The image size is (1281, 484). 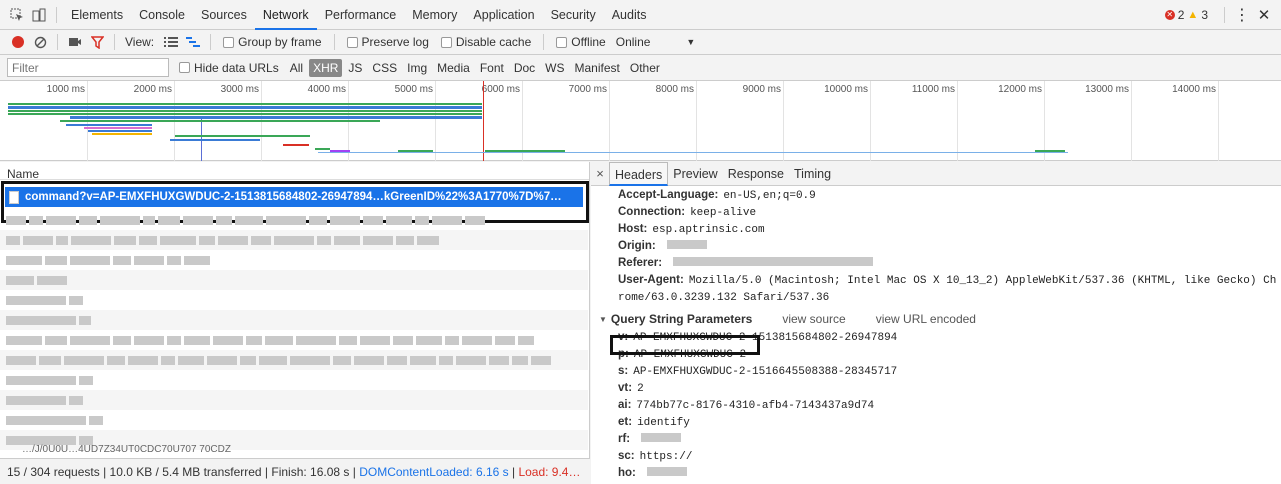 I want to click on filter-type-css: CSS, so click(x=384, y=68).